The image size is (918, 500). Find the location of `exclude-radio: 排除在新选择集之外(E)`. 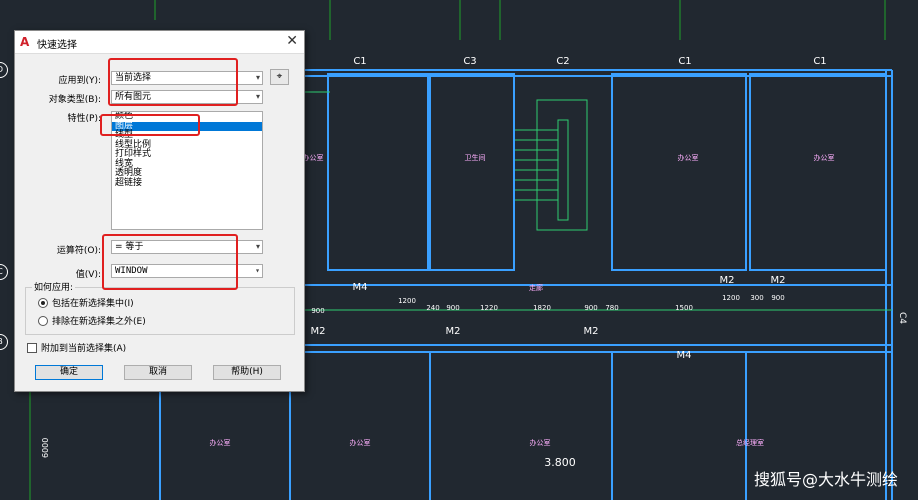

exclude-radio: 排除在新选择集之外(E) is located at coordinates (92, 320).